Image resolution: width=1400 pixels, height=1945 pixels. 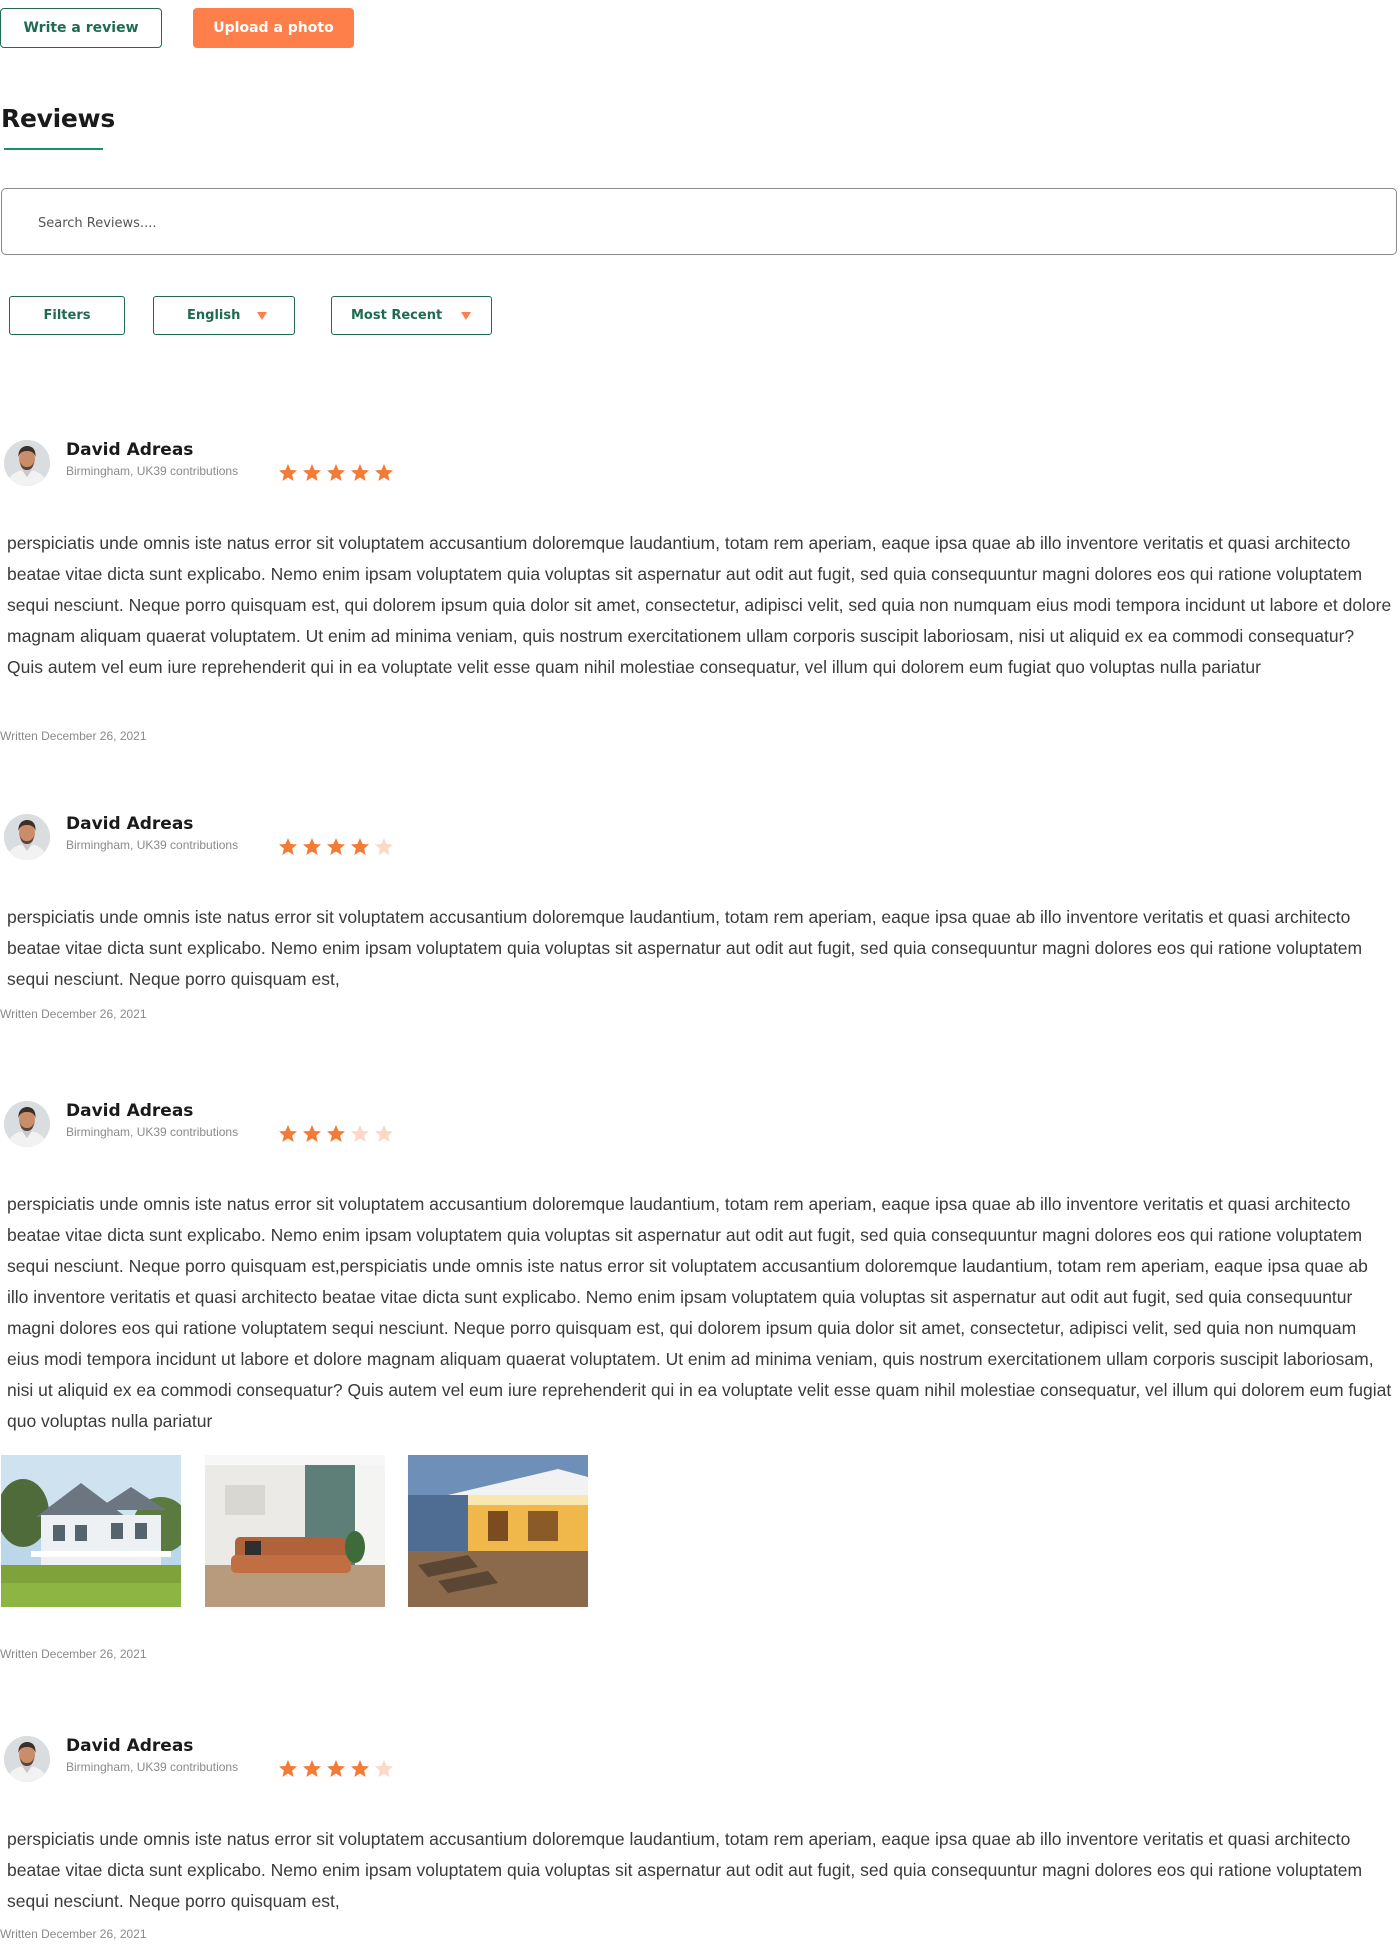 I want to click on upload-photo-button: Upload a photo, so click(x=273, y=28).